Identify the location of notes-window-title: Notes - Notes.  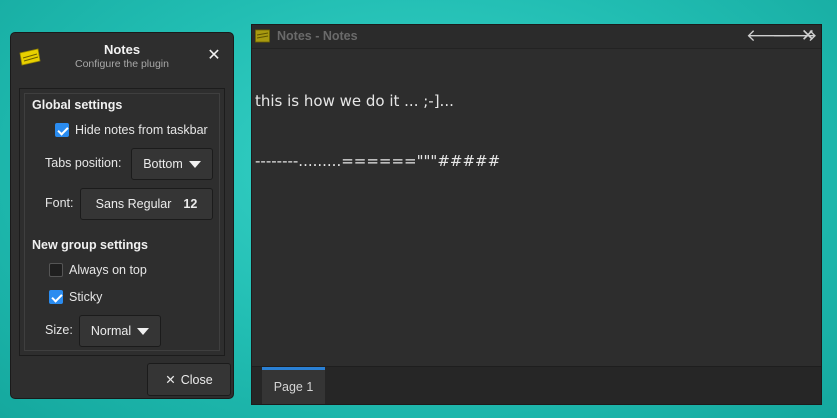
(317, 36).